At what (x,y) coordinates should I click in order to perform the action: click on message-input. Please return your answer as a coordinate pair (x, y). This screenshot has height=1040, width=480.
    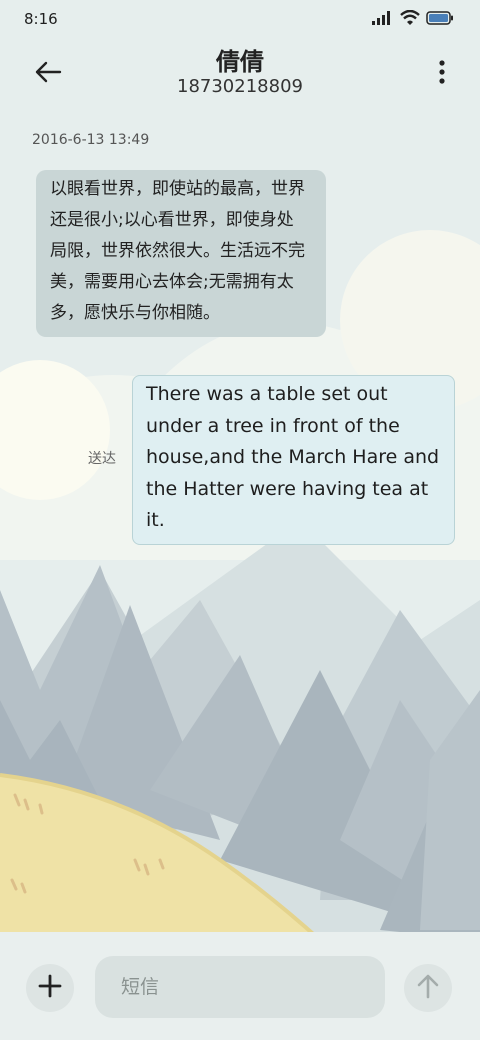
    Looking at the image, I should click on (240, 987).